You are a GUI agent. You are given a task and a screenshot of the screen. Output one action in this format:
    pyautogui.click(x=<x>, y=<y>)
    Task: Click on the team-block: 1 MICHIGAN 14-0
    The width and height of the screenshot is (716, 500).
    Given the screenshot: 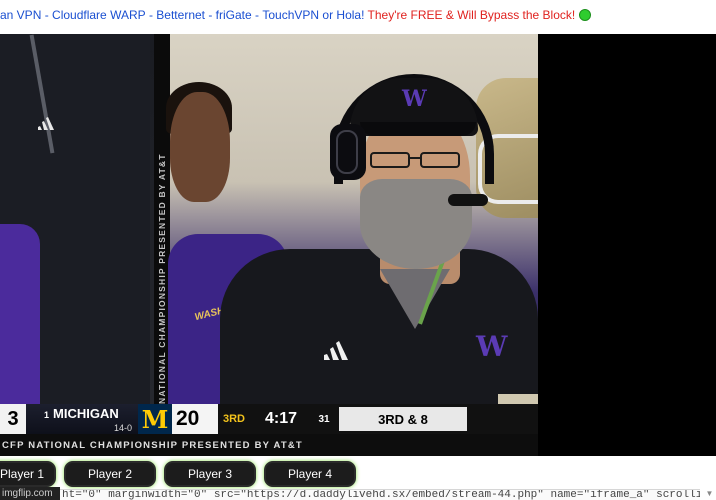 What is the action you would take?
    pyautogui.click(x=82, y=419)
    